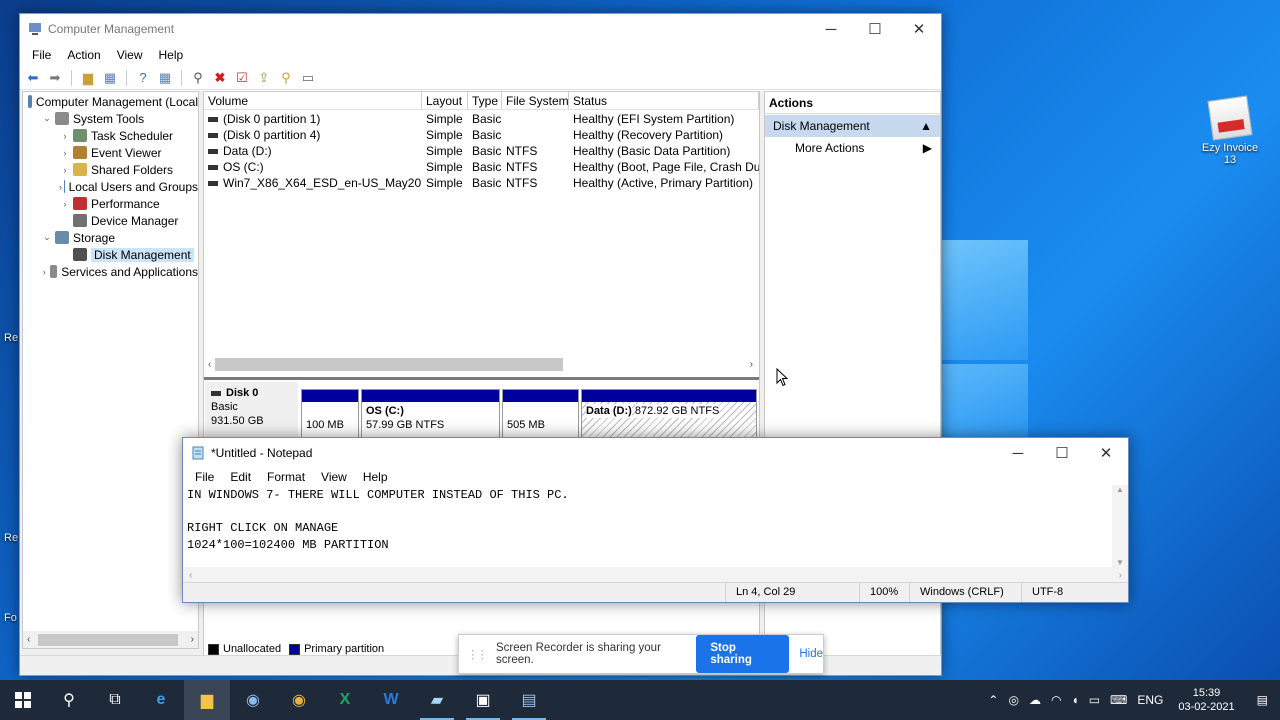  I want to click on search-button: ⚲, so click(69, 700).